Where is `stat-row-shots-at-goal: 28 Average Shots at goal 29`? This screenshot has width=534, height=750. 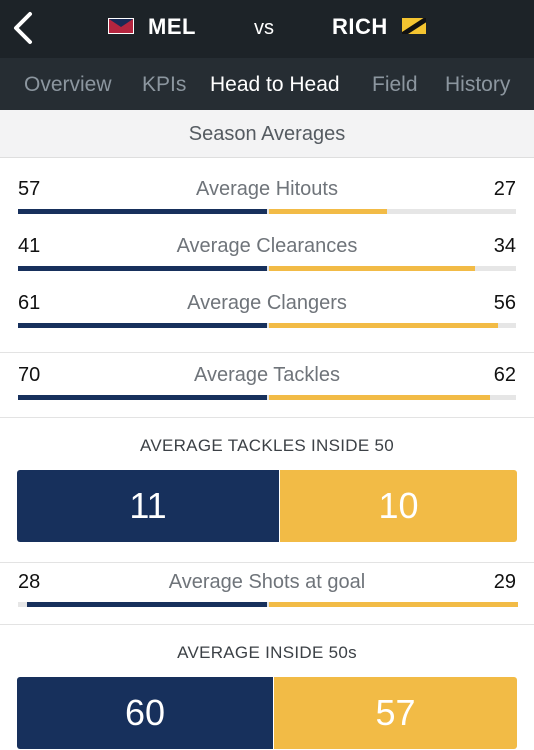
stat-row-shots-at-goal: 28 Average Shots at goal 29 is located at coordinates (267, 599).